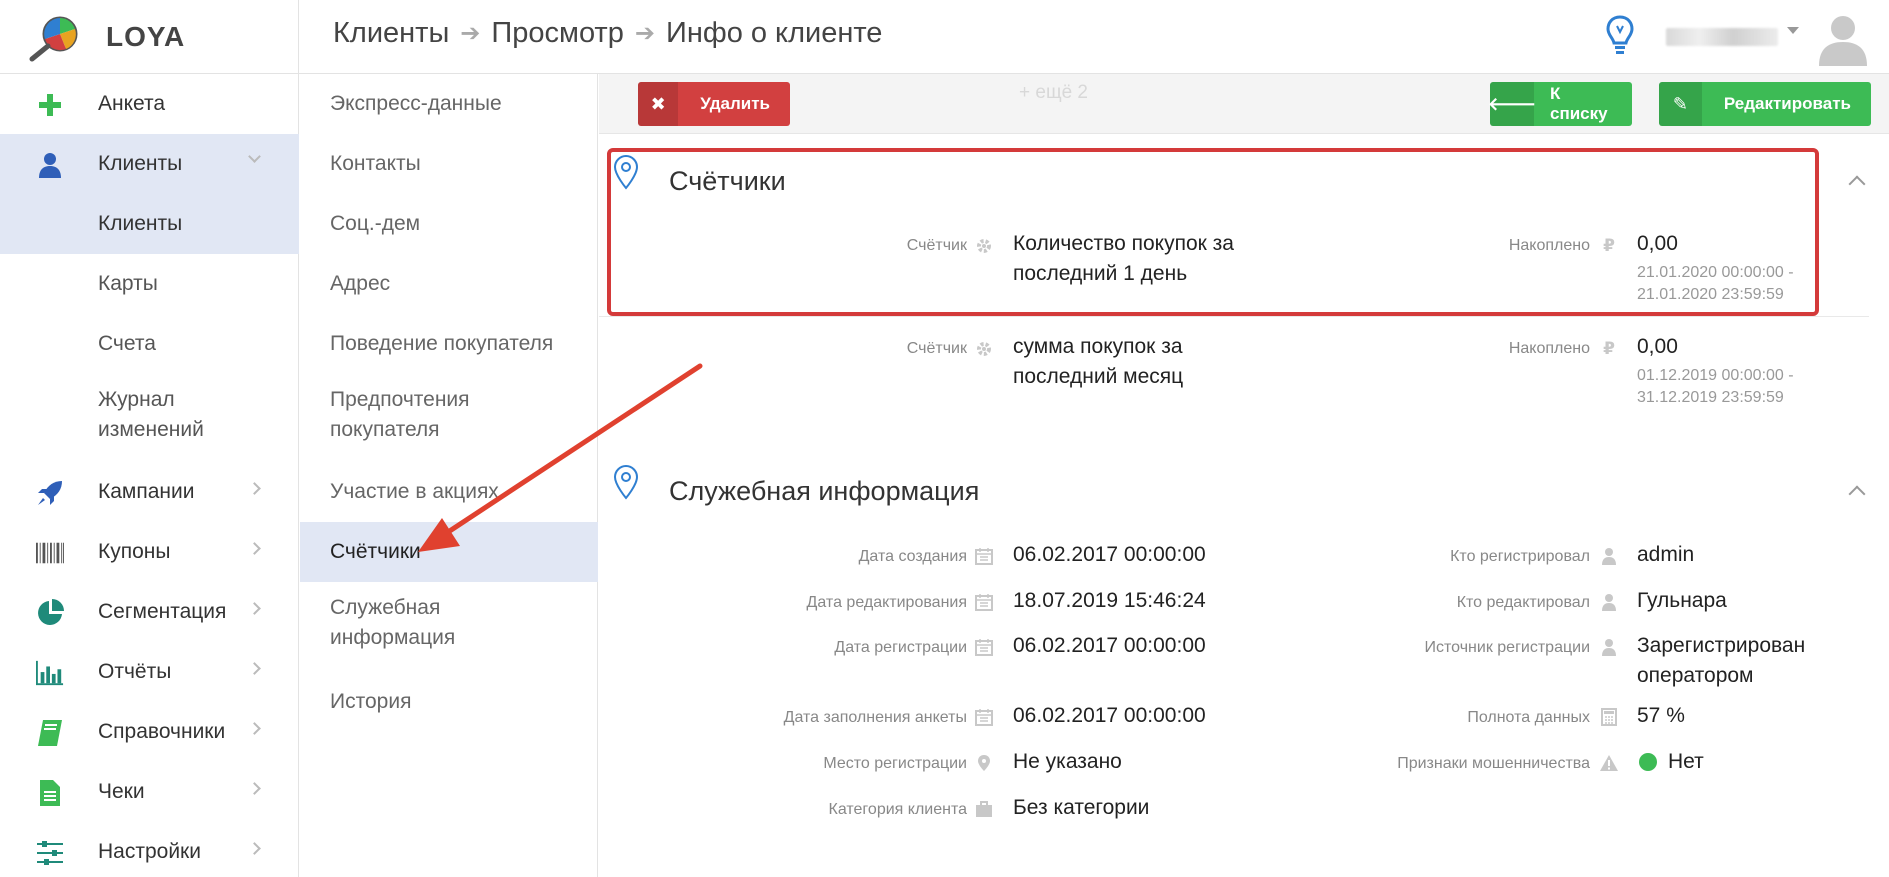  I want to click on sidebar-subitem-cards: Карты, so click(149, 284).